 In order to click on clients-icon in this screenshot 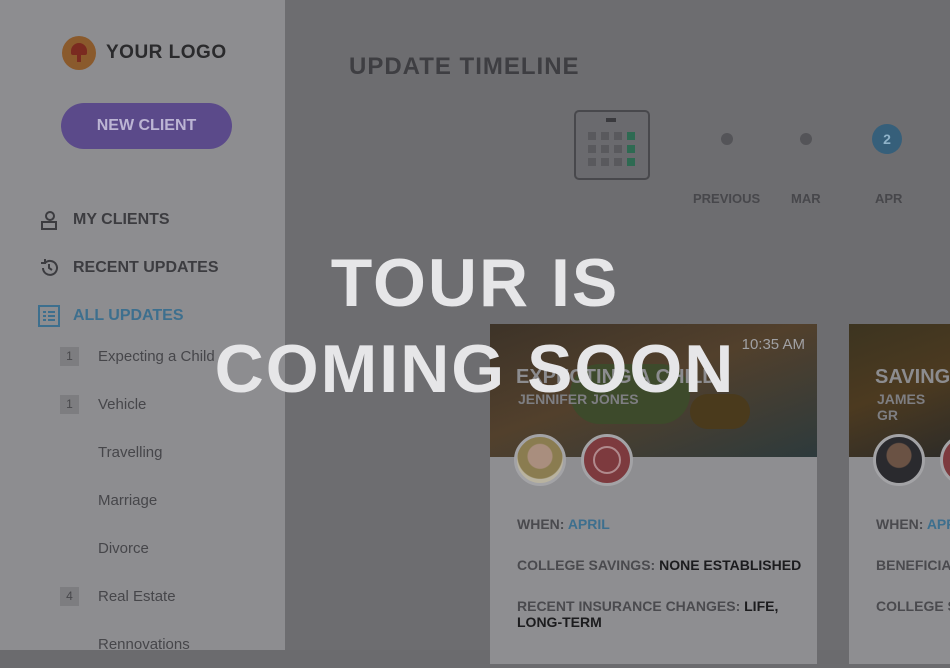, I will do `click(49, 220)`.